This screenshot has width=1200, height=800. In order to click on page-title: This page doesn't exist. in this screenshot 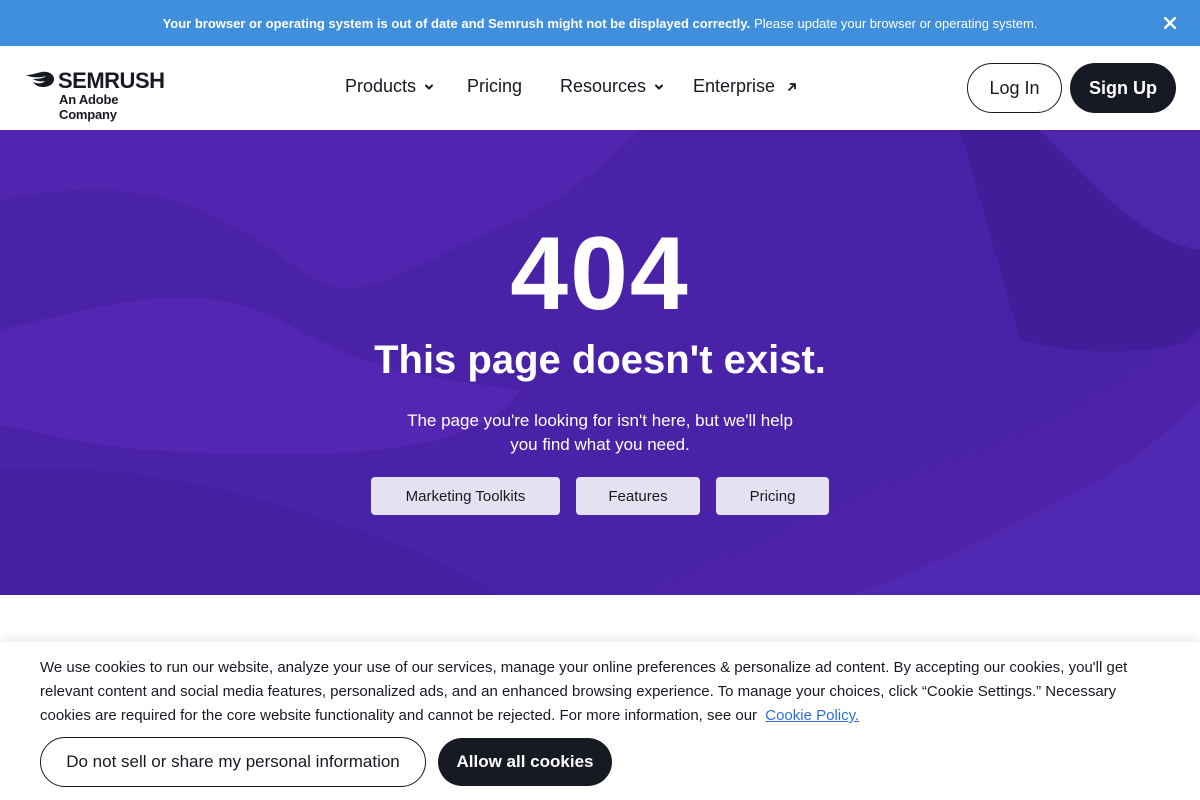, I will do `click(600, 360)`.